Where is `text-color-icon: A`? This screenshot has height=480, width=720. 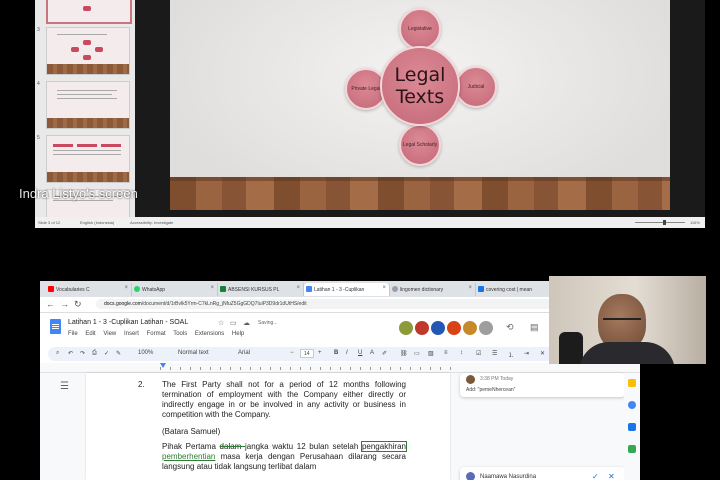
text-color-icon: A is located at coordinates (372, 353).